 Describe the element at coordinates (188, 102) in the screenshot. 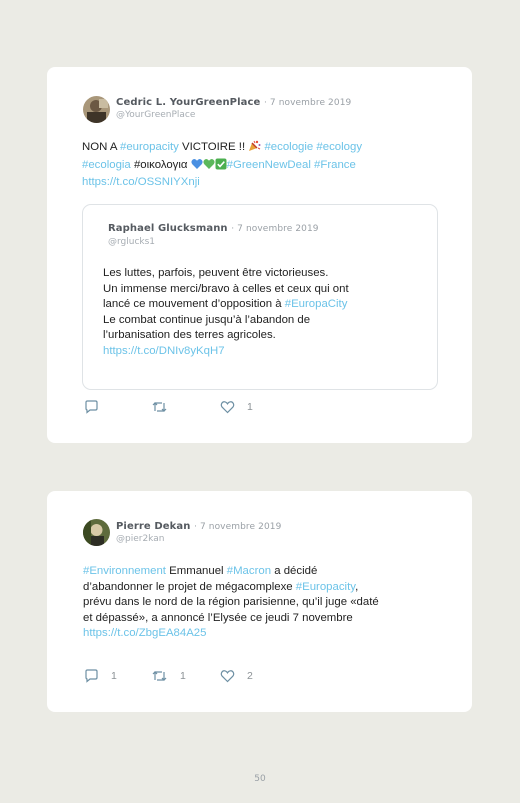

I see `author-name: Cedric L. YourGreenPlace` at that location.